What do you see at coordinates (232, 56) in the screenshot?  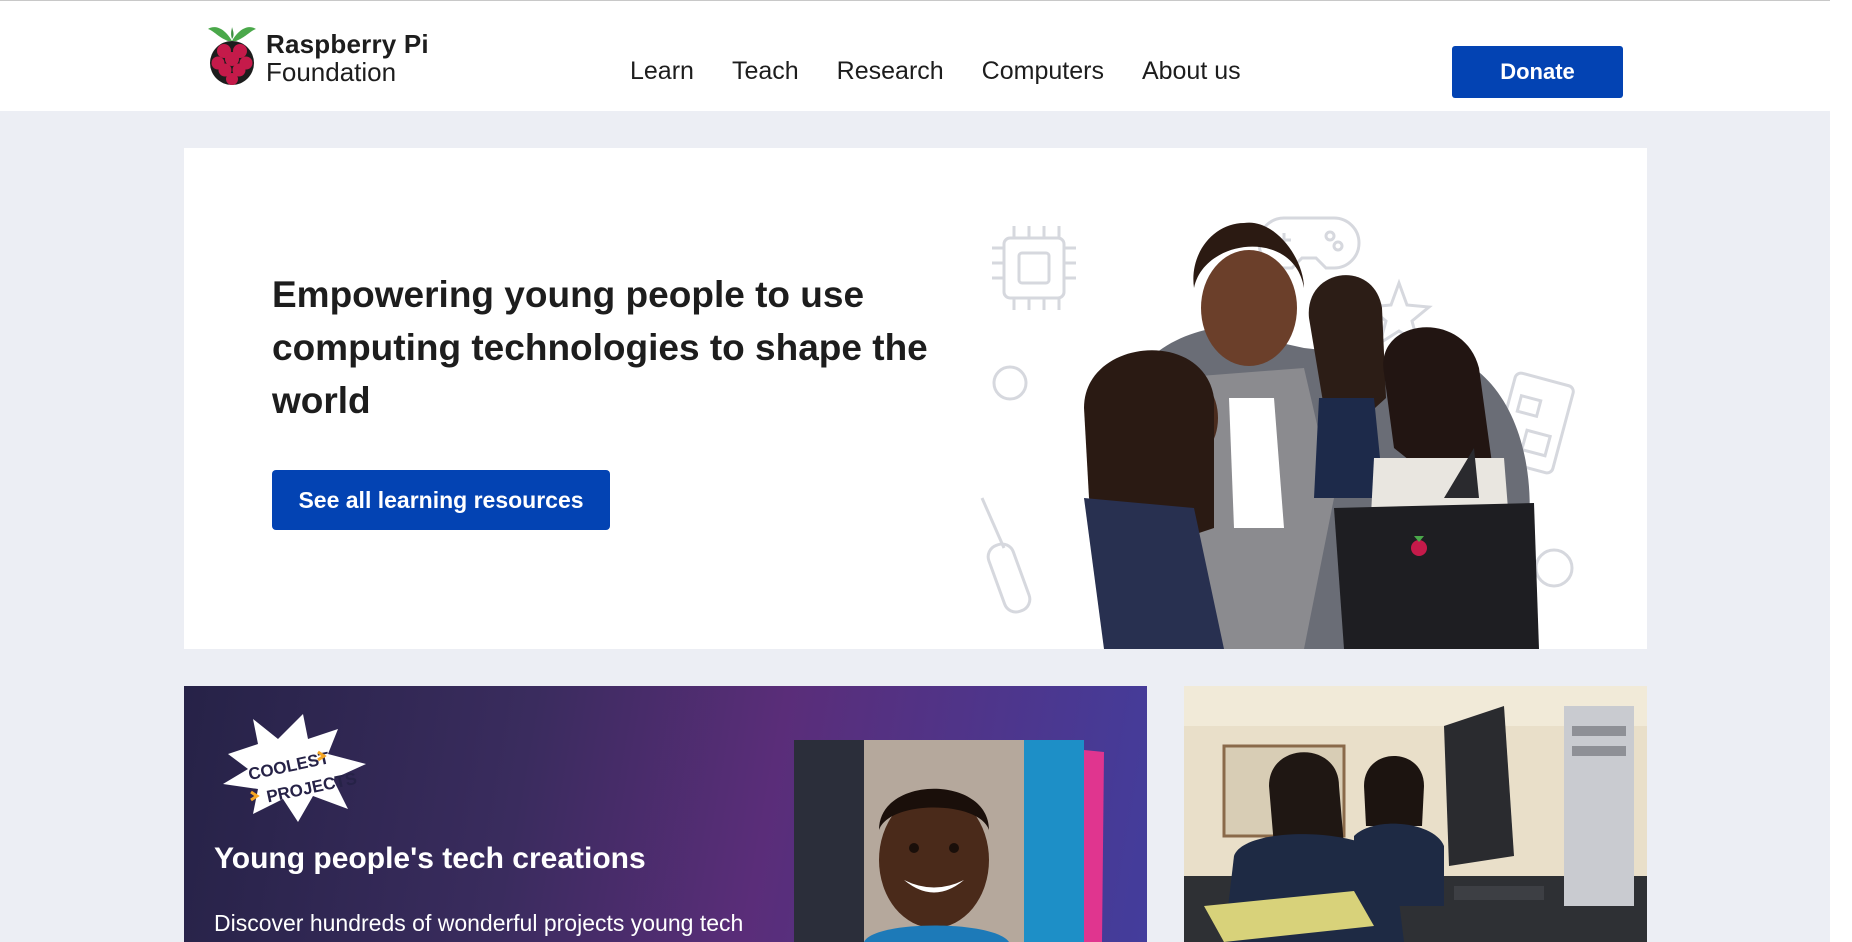 I see `raspberry-icon` at bounding box center [232, 56].